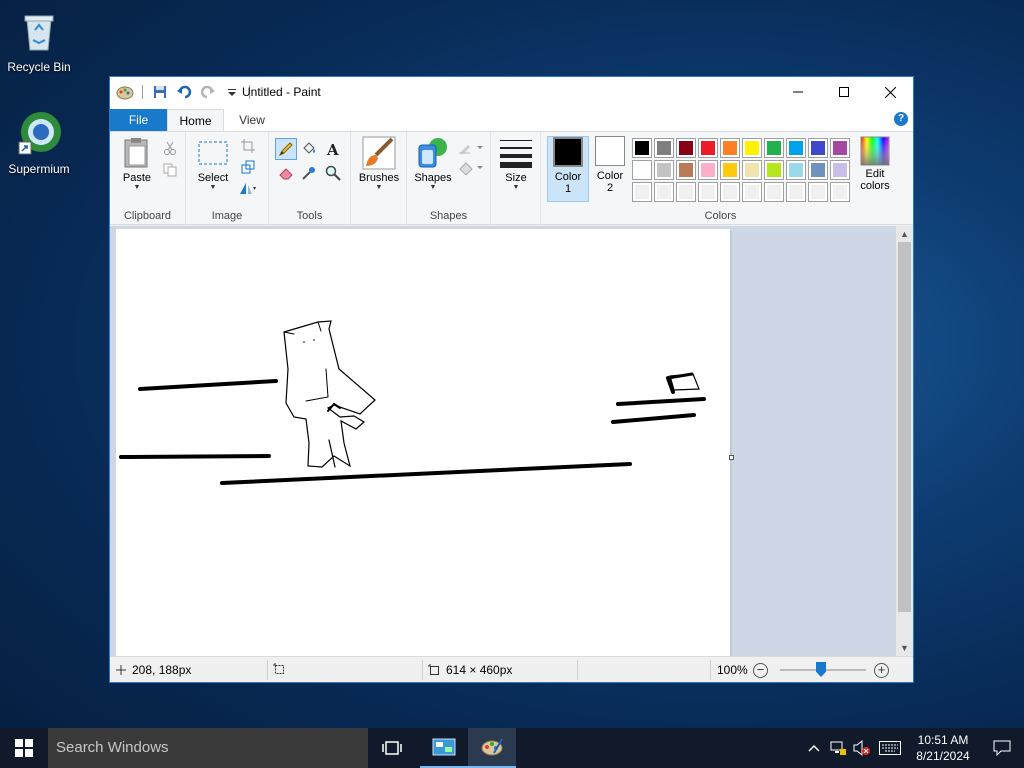 This screenshot has width=1024, height=768. I want to click on image-group: Select ▼ Image, so click(227, 178).